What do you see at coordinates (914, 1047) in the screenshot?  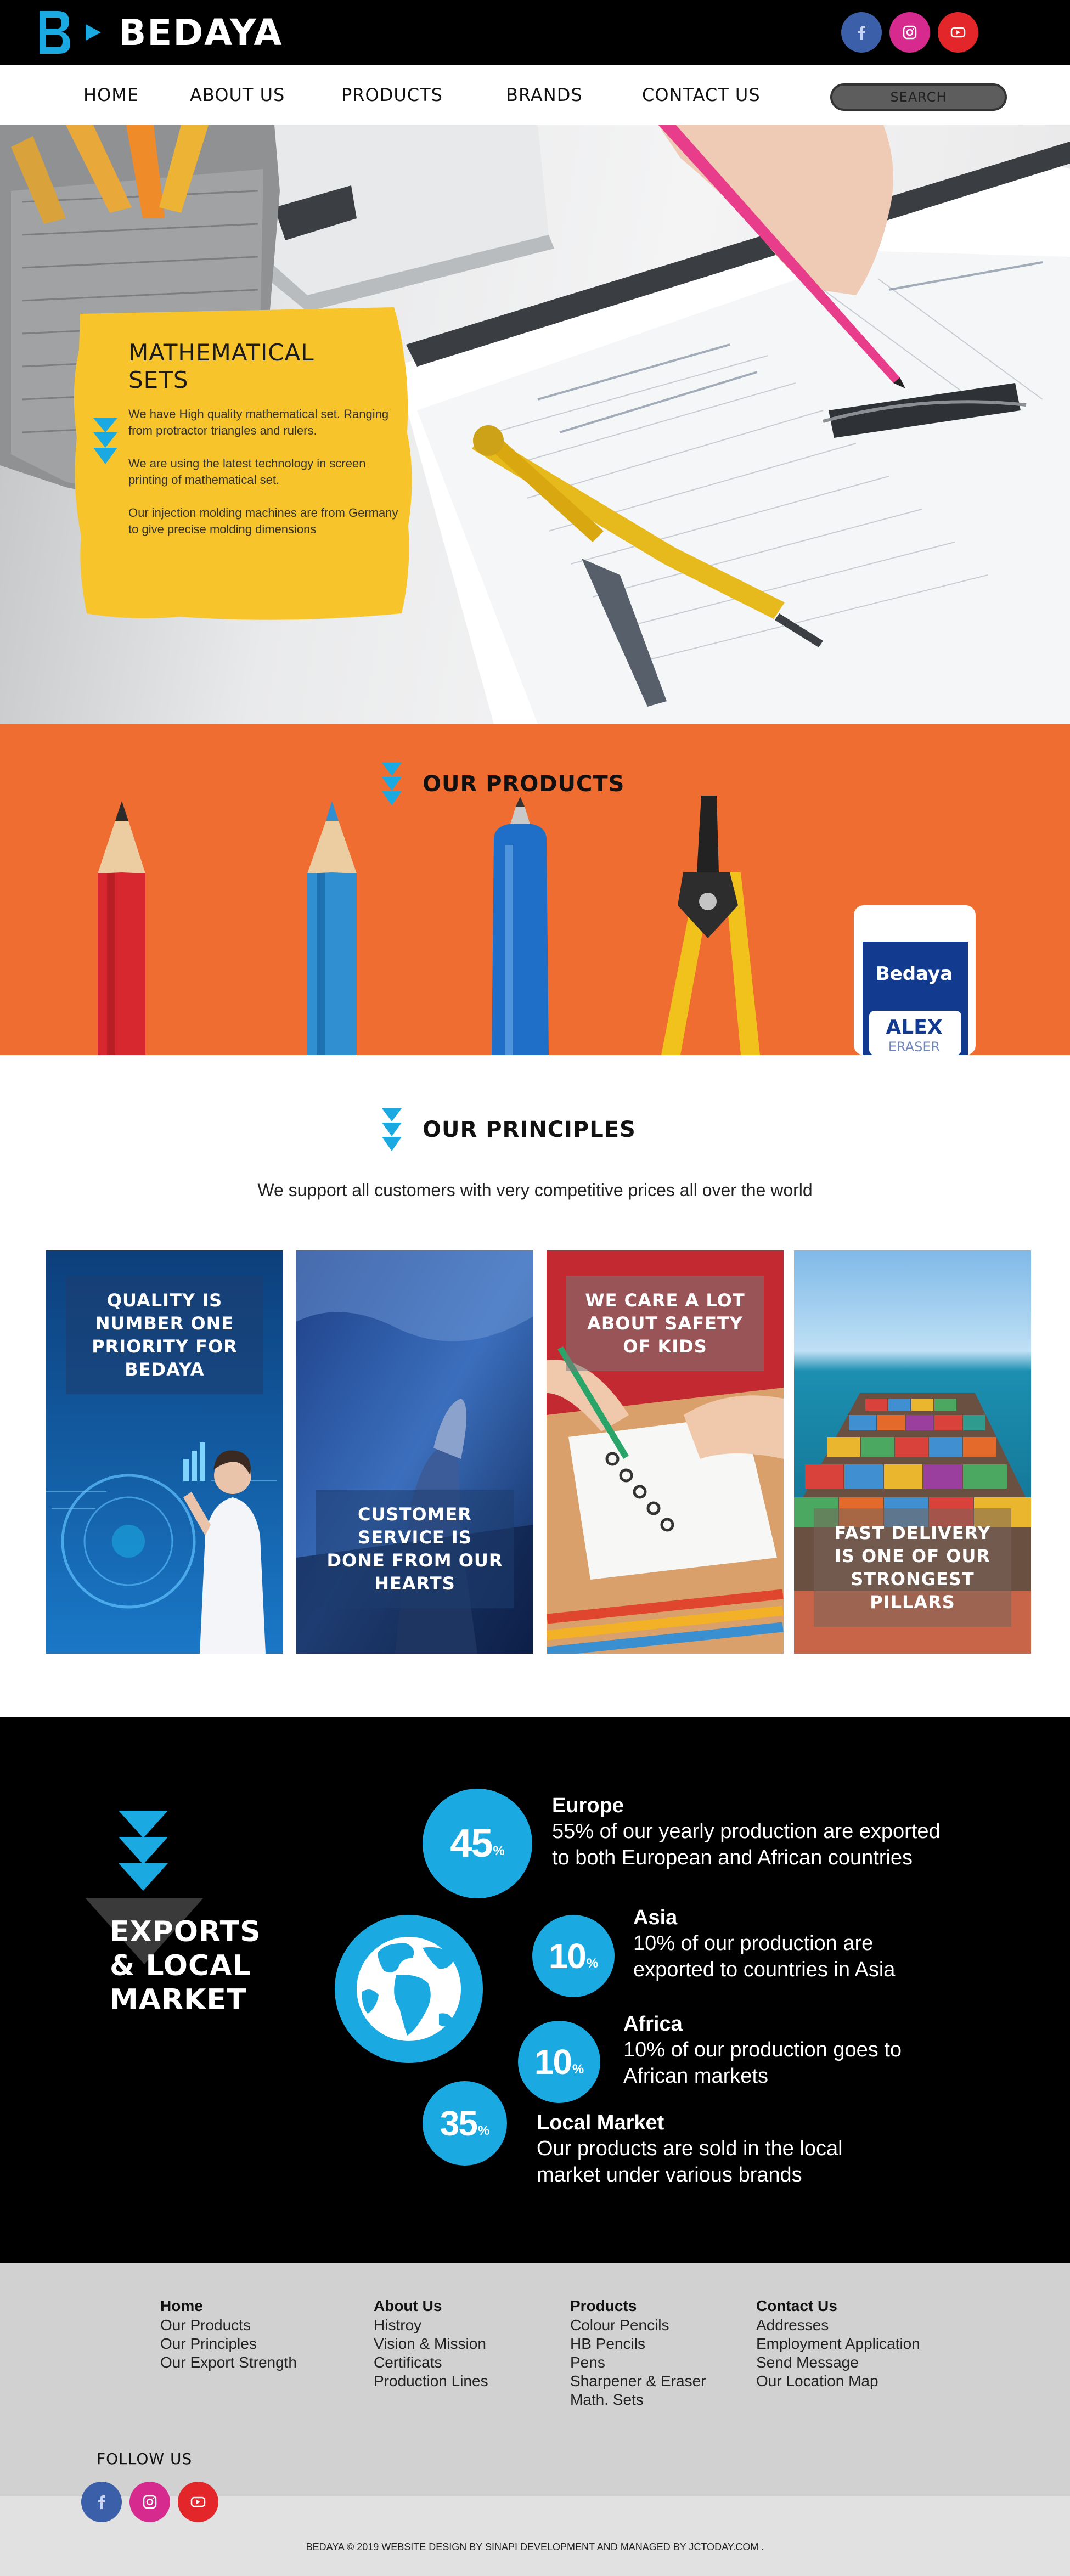 I see `eraser-sub-label: ERASER` at bounding box center [914, 1047].